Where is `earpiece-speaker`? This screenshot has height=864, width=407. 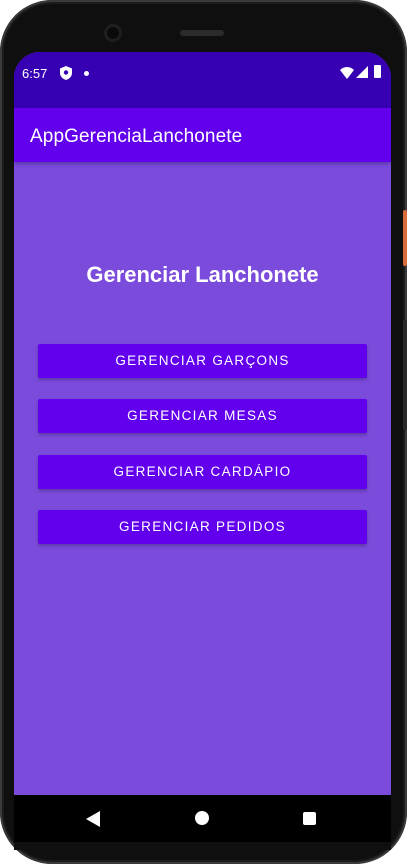
earpiece-speaker is located at coordinates (202, 33).